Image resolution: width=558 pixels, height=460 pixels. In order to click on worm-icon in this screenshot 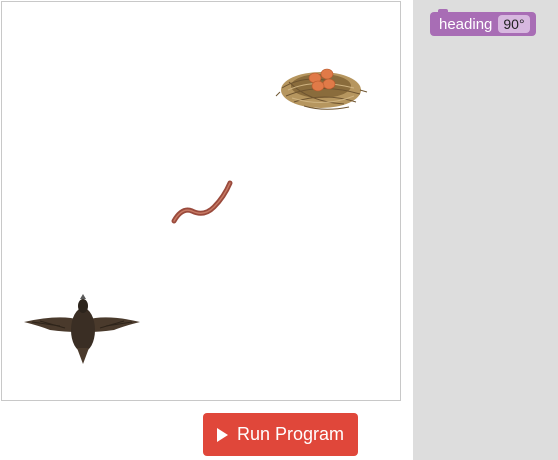, I will do `click(202, 202)`.